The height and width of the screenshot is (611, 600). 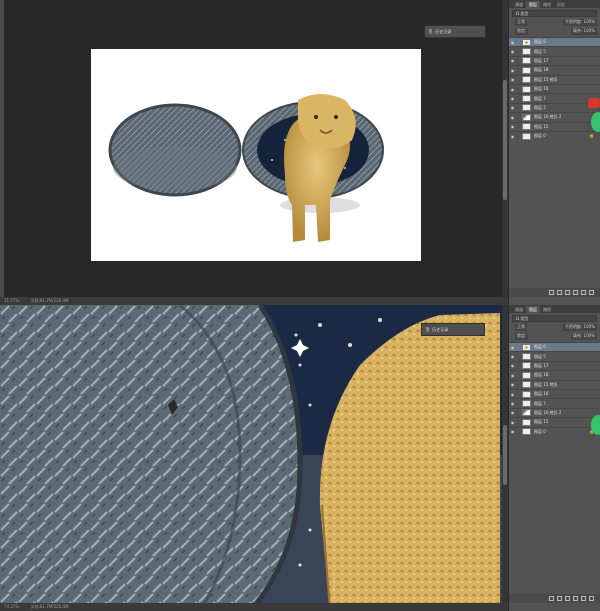 I want to click on layer-row: ◉ 图层 2, so click(x=554, y=107).